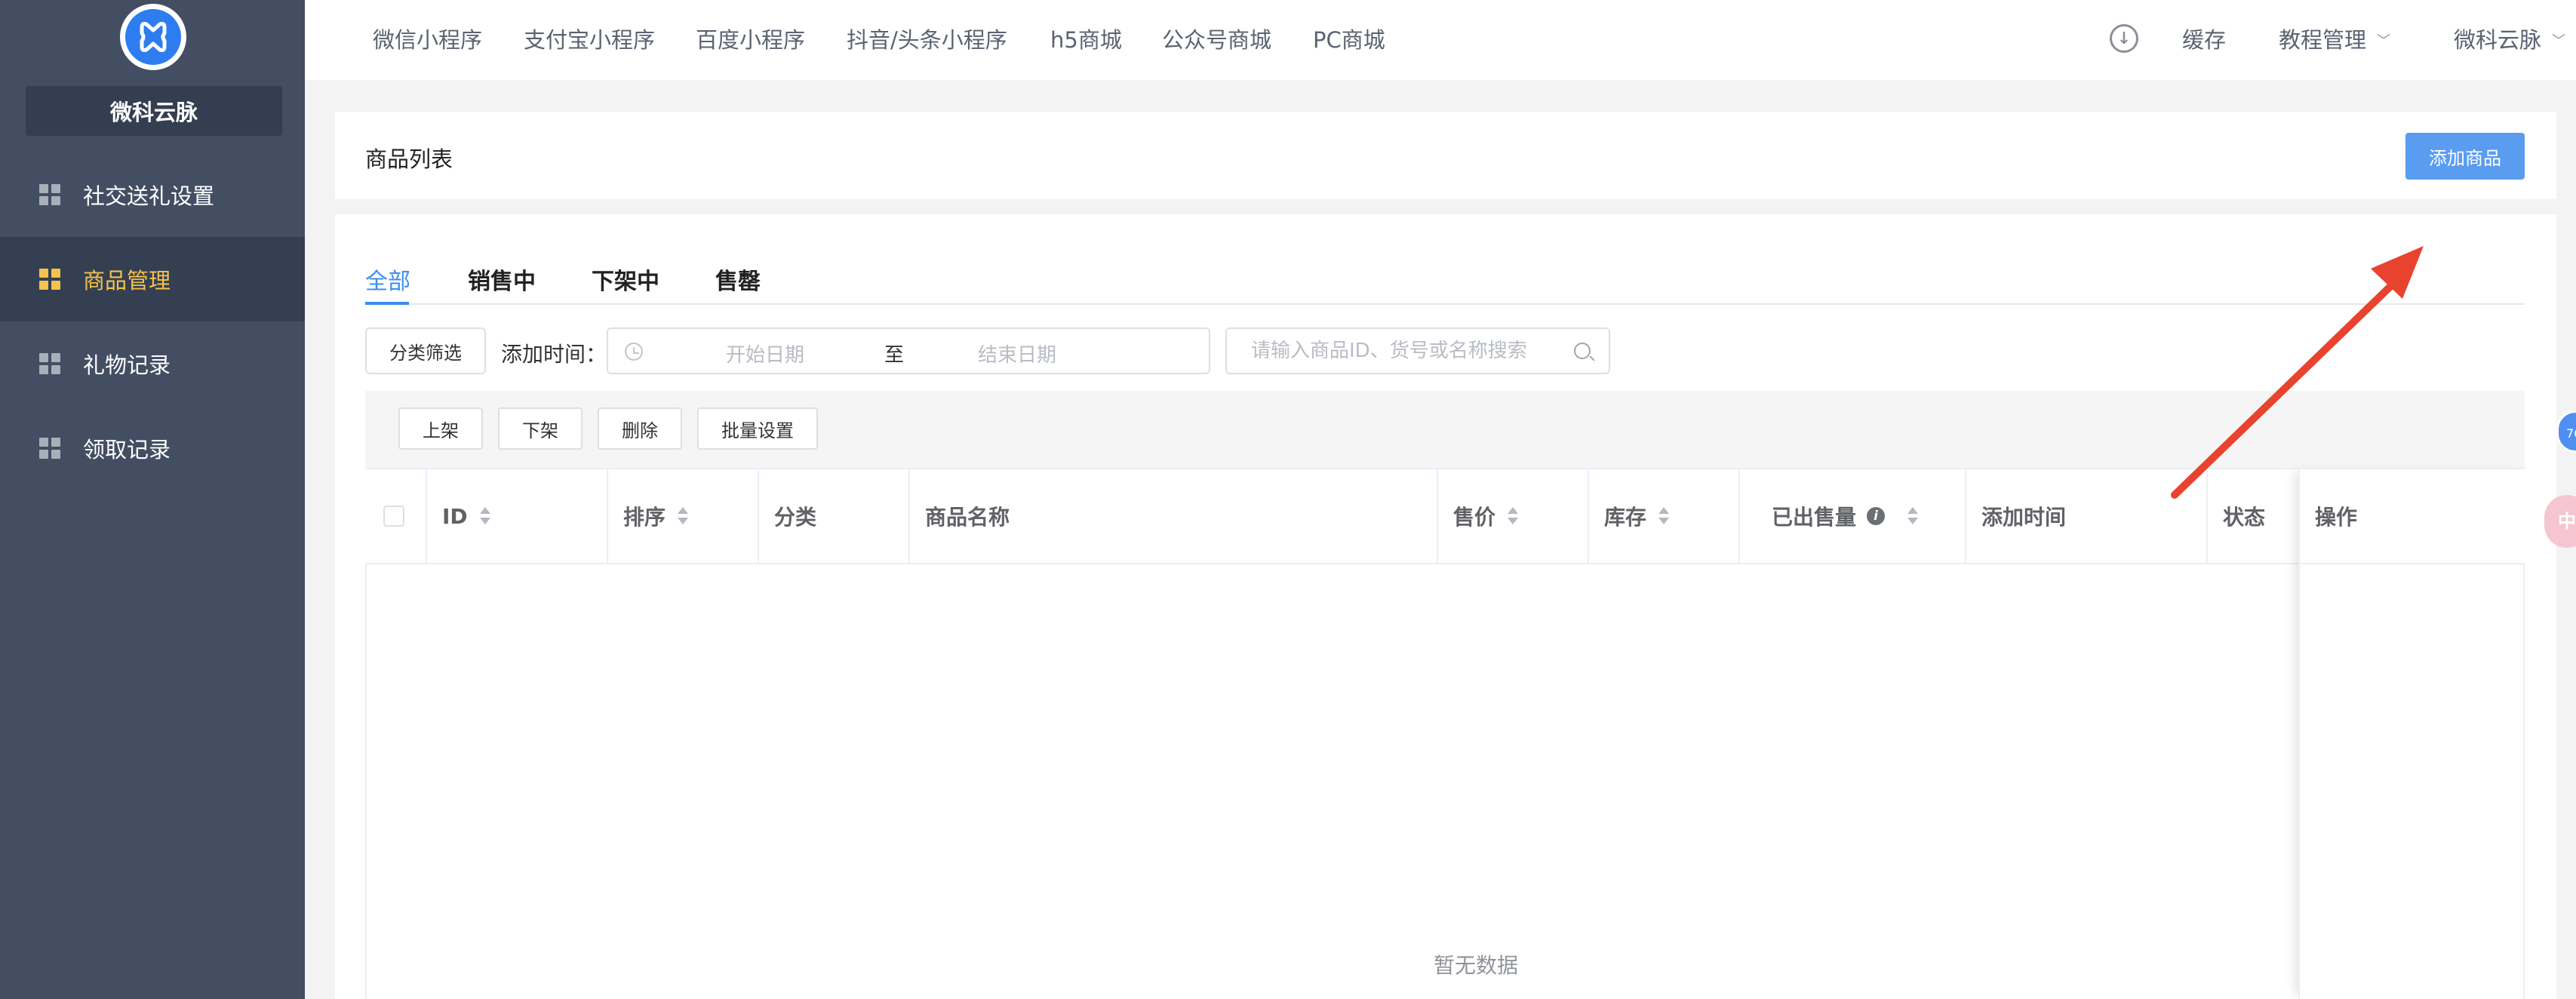  I want to click on sidebar-item-social-gift-settings: 社交送礼设置, so click(152, 195).